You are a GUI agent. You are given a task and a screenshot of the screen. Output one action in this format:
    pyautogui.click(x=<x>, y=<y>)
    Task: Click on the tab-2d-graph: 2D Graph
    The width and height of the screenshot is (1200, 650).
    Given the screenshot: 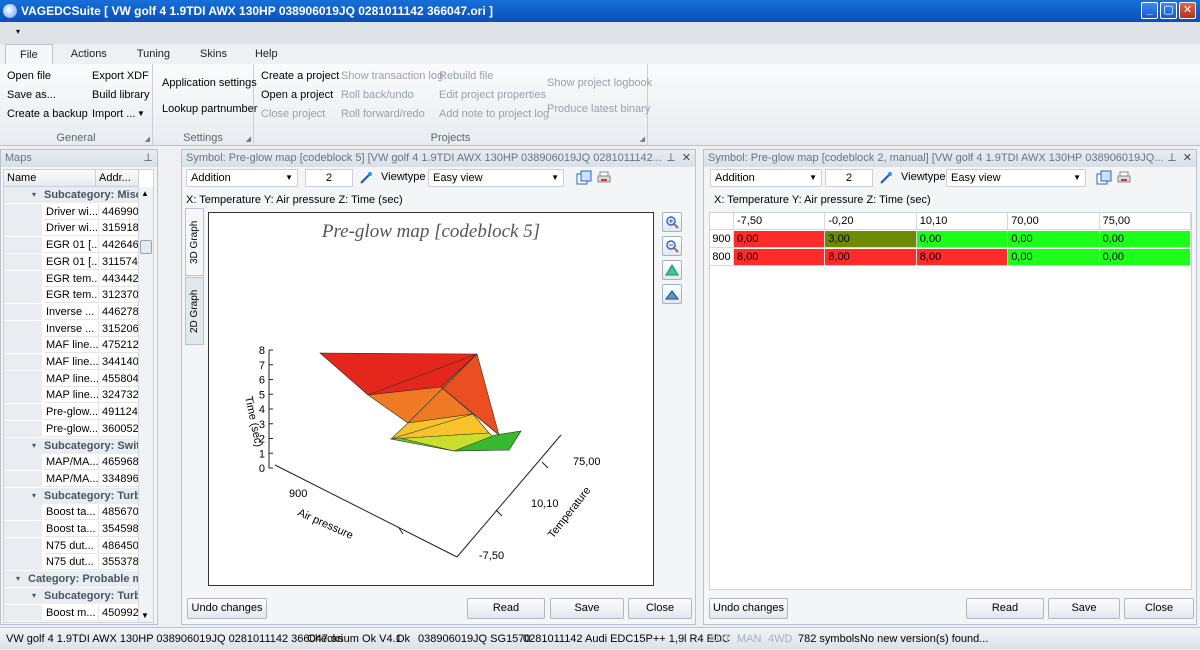 What is the action you would take?
    pyautogui.click(x=194, y=311)
    